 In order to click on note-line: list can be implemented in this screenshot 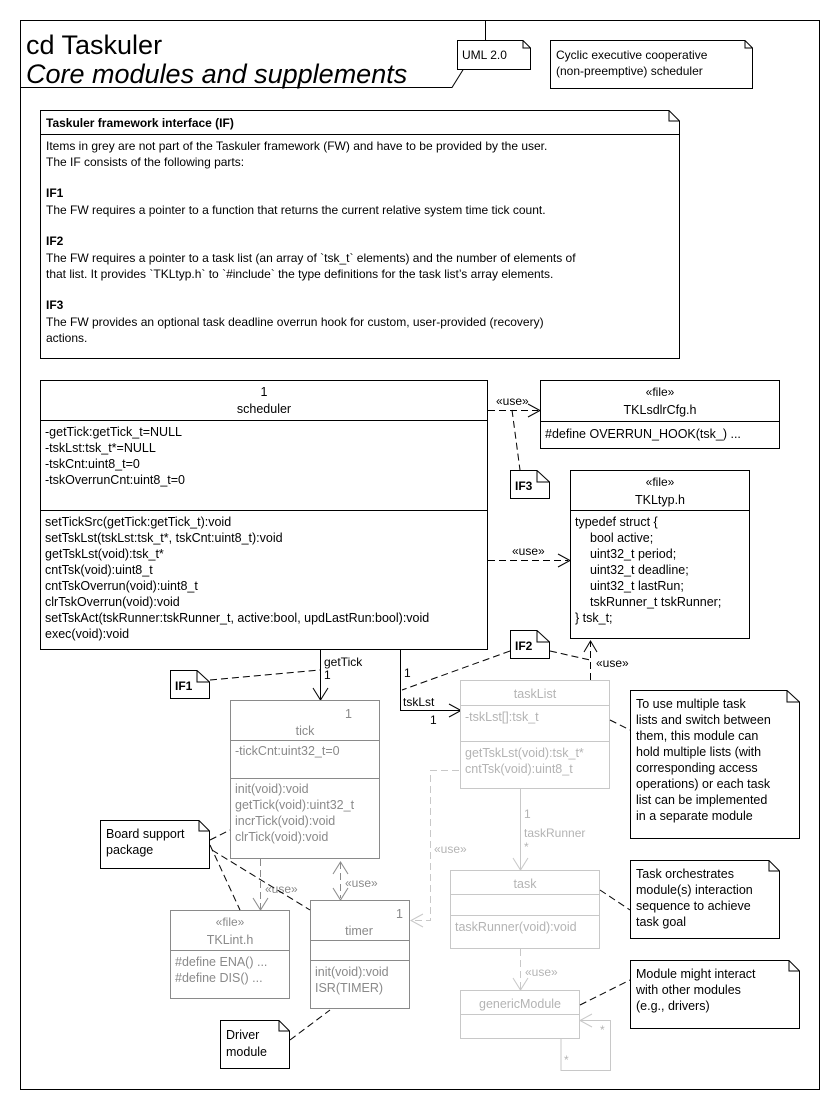, I will do `click(701, 800)`.